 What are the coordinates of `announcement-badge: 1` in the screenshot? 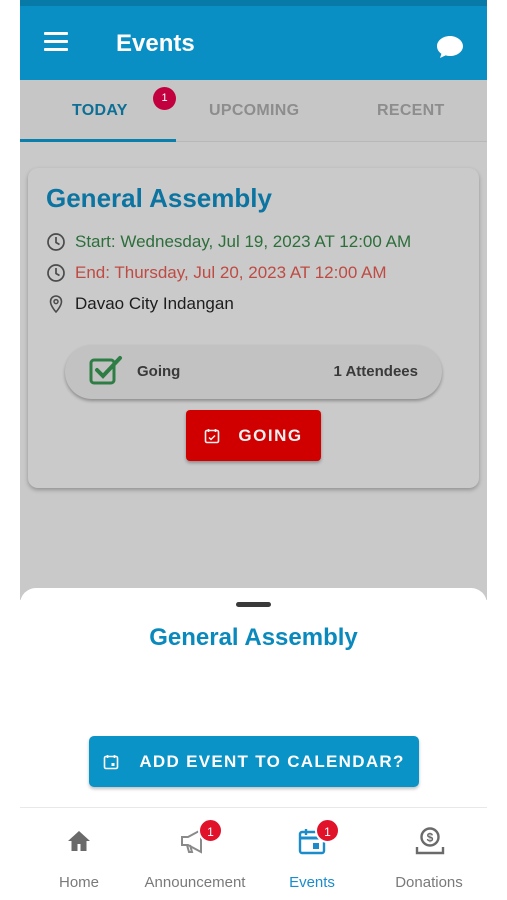 It's located at (210, 830).